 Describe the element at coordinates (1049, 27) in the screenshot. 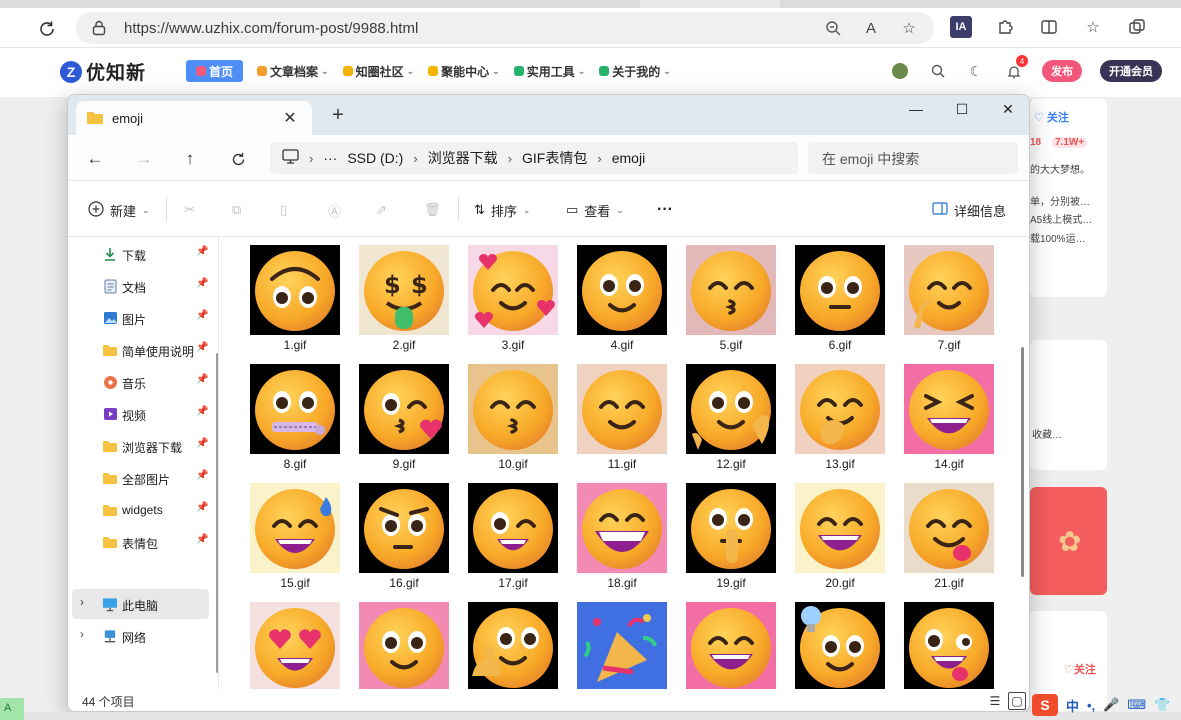

I see `split-screen-icon` at that location.